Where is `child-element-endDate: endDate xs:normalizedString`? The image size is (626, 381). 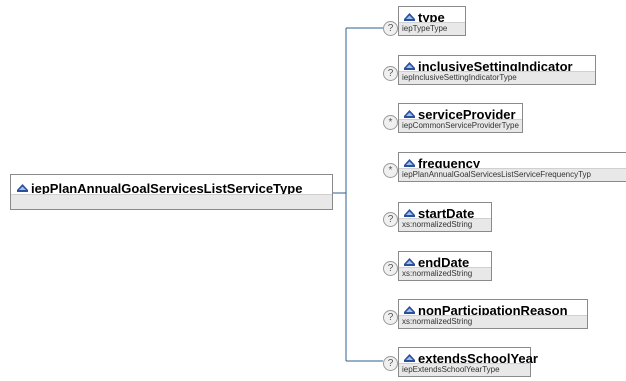
child-element-endDate: endDate xs:normalizedString is located at coordinates (445, 266).